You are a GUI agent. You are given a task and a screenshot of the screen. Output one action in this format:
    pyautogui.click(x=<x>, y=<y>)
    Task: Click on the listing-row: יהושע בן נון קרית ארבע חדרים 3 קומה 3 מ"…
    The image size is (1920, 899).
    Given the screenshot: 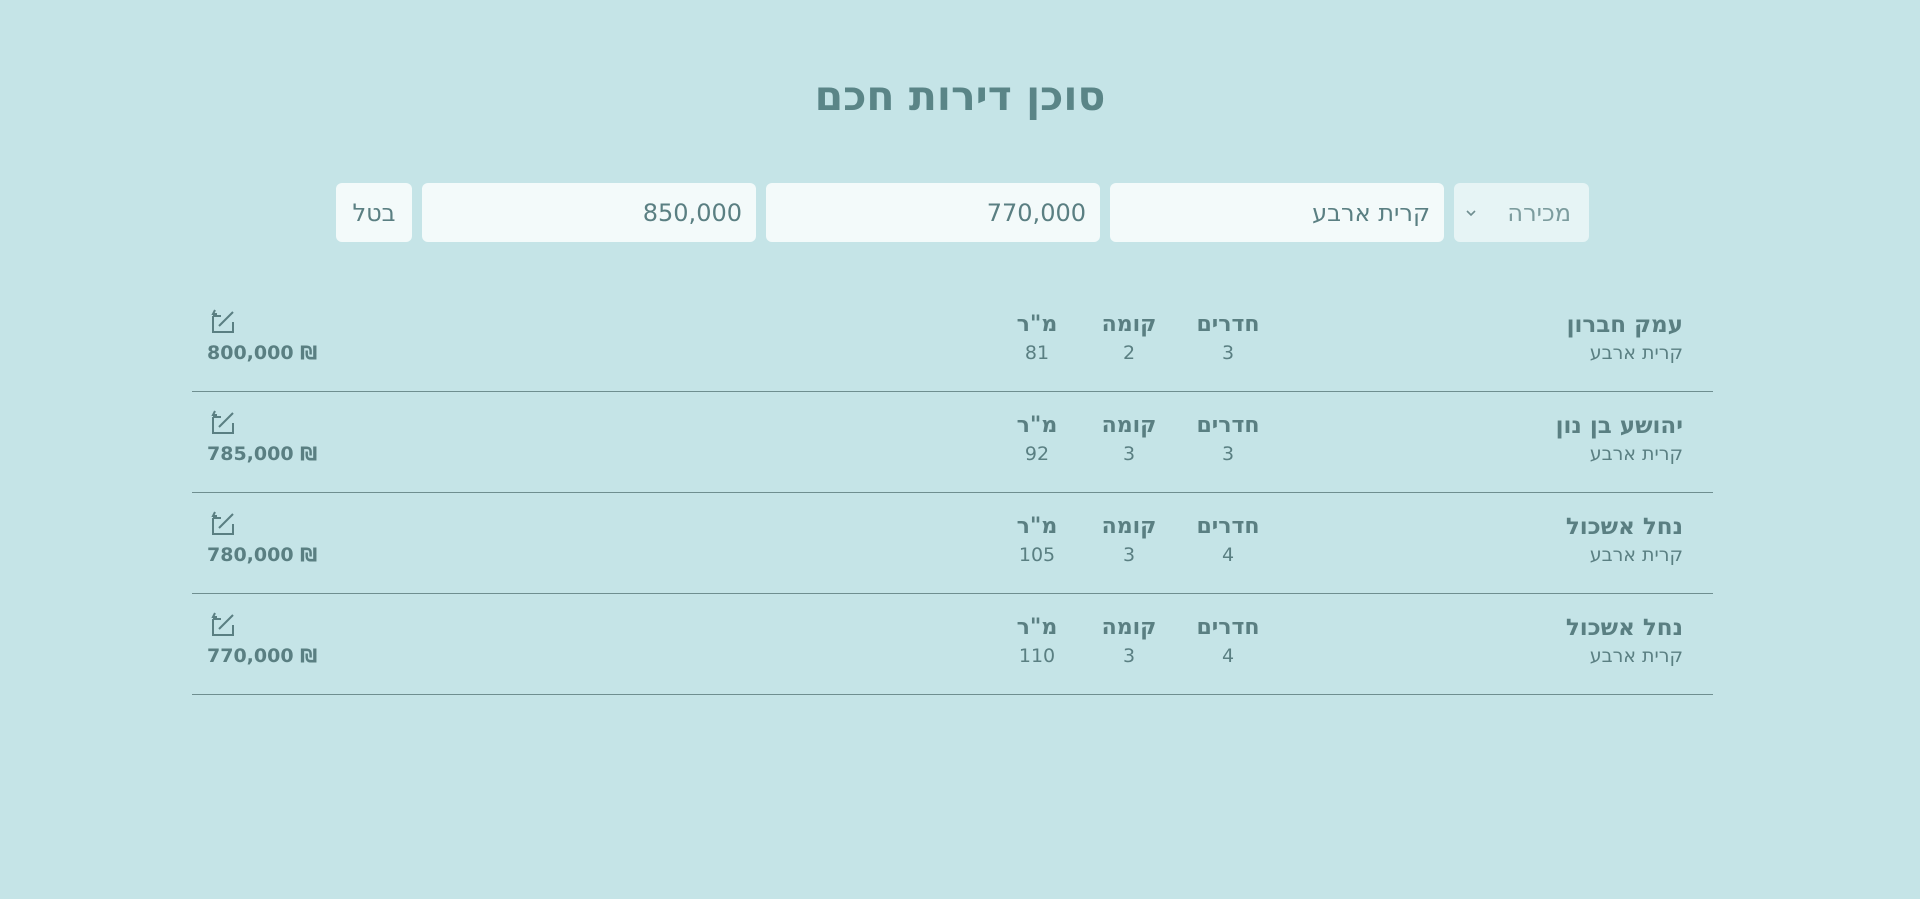 What is the action you would take?
    pyautogui.click(x=952, y=442)
    